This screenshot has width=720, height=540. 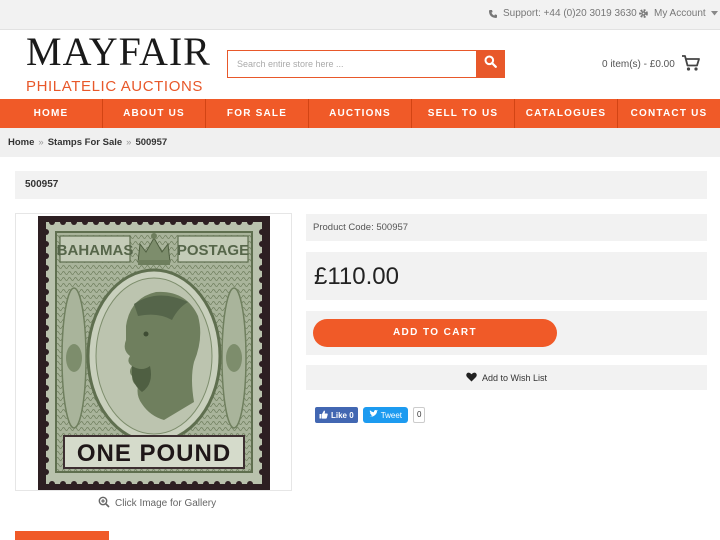 What do you see at coordinates (373, 415) in the screenshot?
I see `twitter-bird-icon` at bounding box center [373, 415].